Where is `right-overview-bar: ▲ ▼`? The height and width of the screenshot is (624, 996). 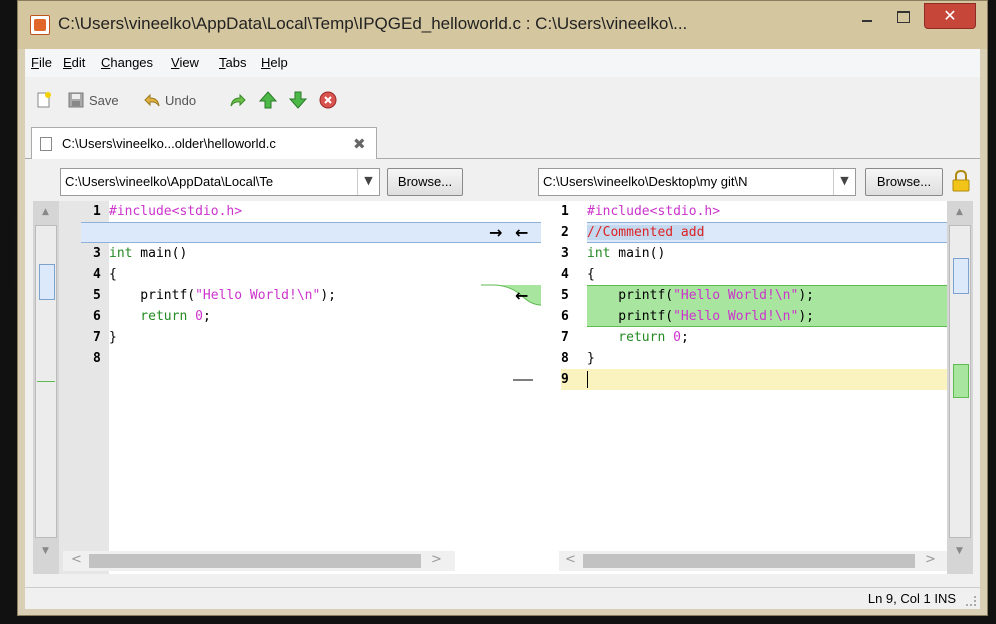
right-overview-bar: ▲ ▼ is located at coordinates (960, 387).